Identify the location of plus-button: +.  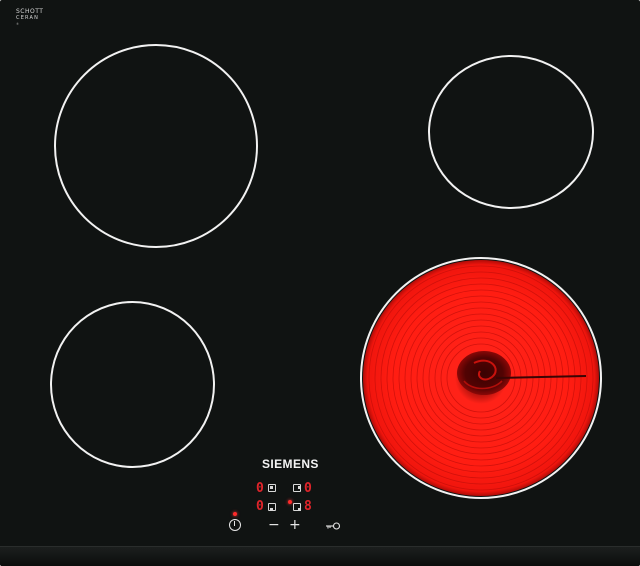
(295, 525).